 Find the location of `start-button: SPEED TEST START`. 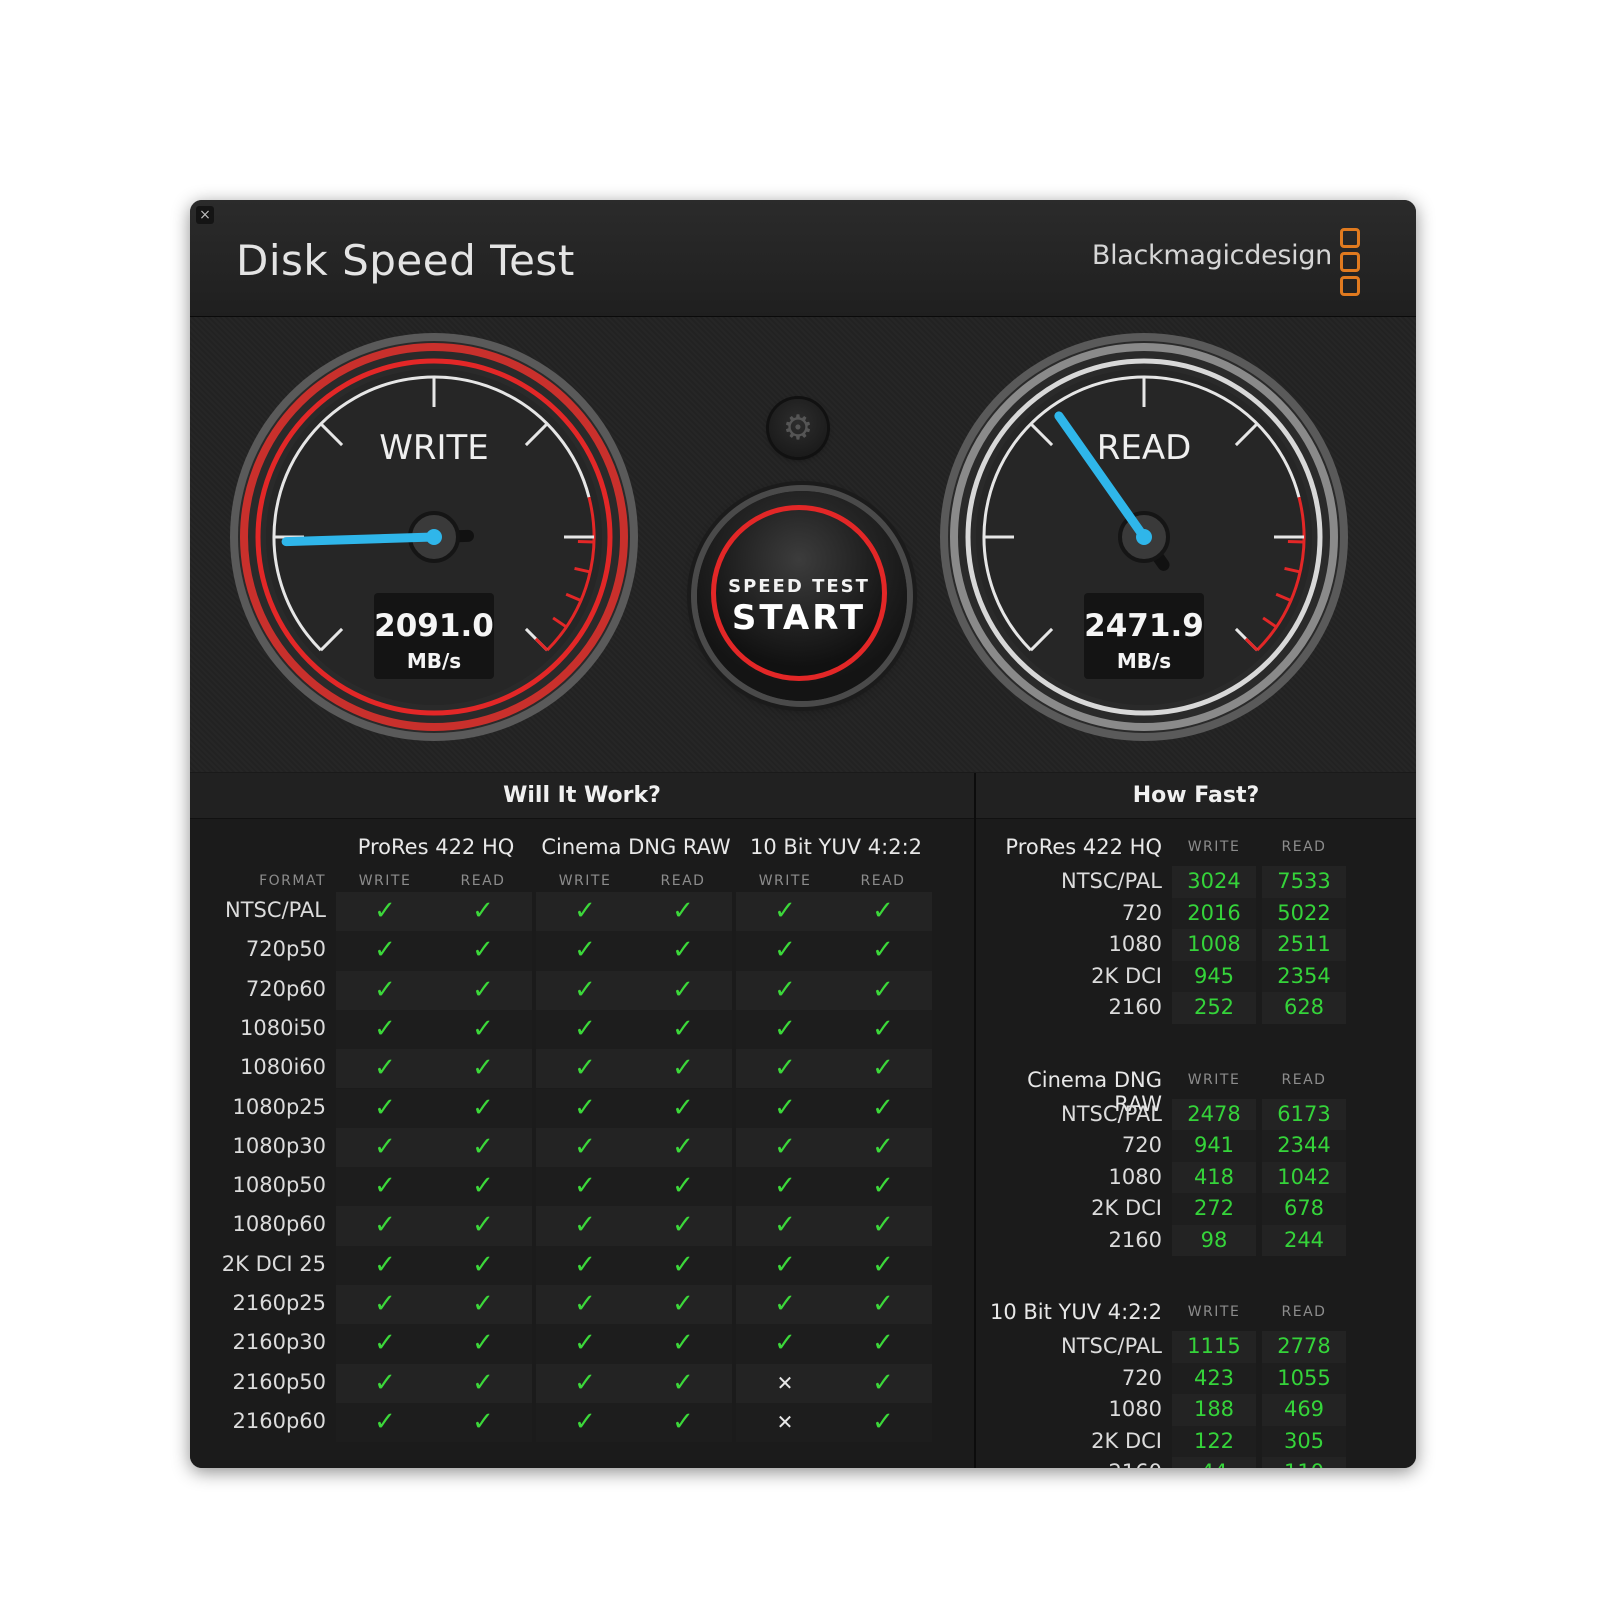

start-button: SPEED TEST START is located at coordinates (802, 596).